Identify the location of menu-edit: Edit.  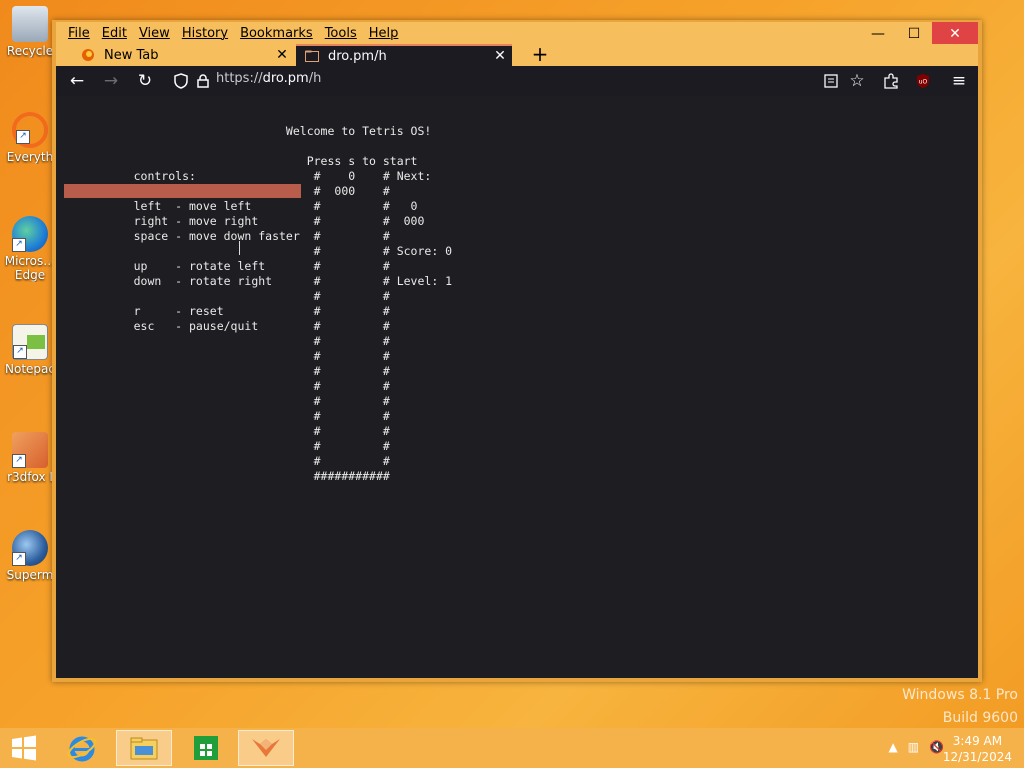
(114, 33).